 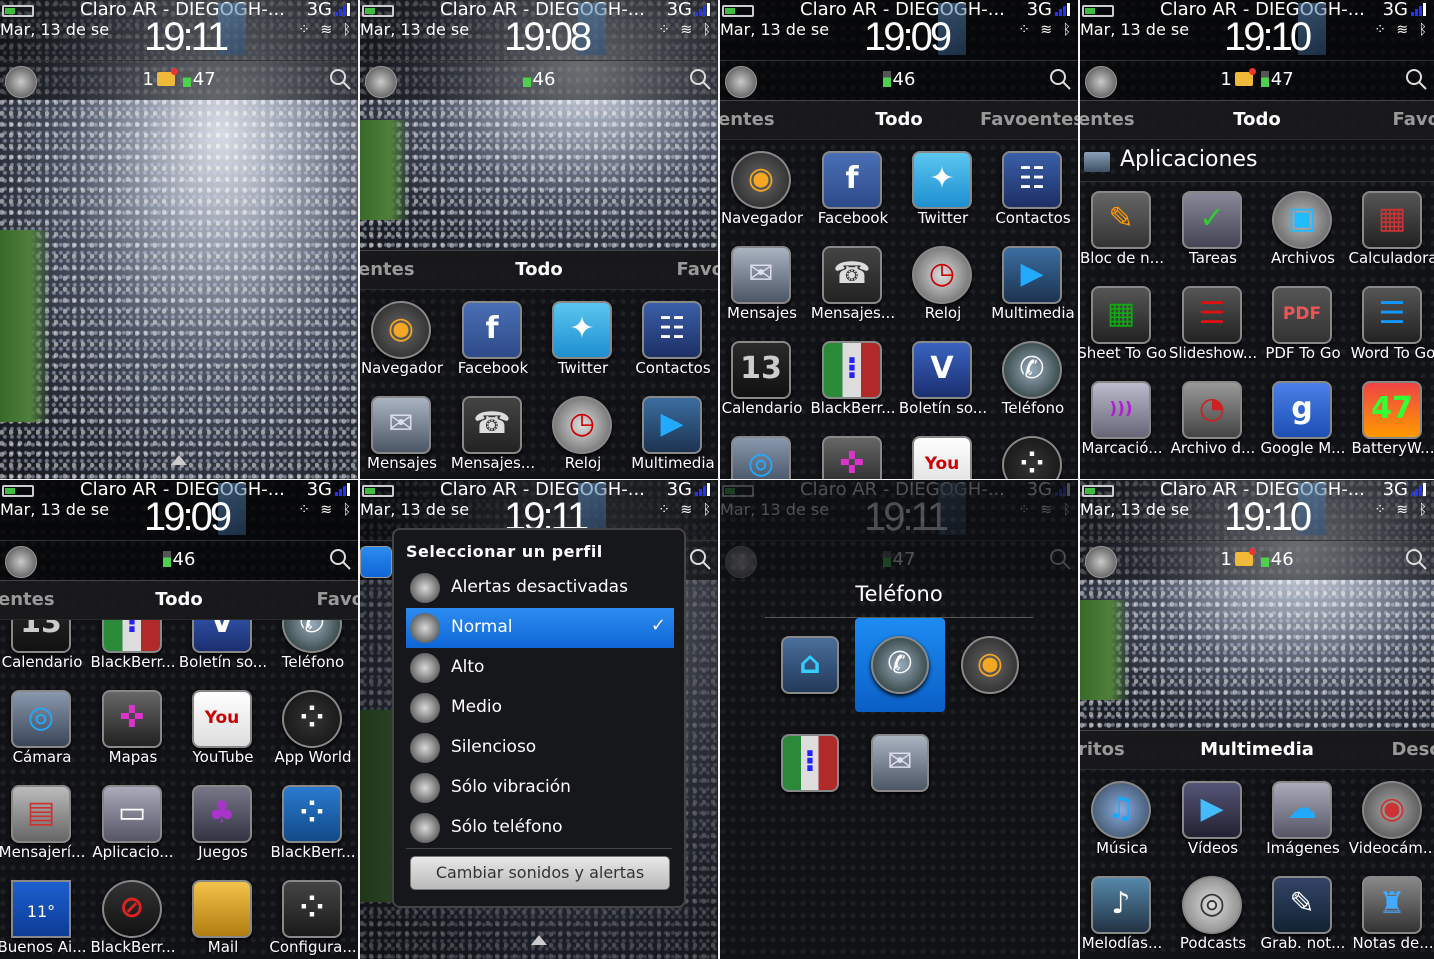 What do you see at coordinates (179, 79) in the screenshot?
I see `notification-counts: 1 47` at bounding box center [179, 79].